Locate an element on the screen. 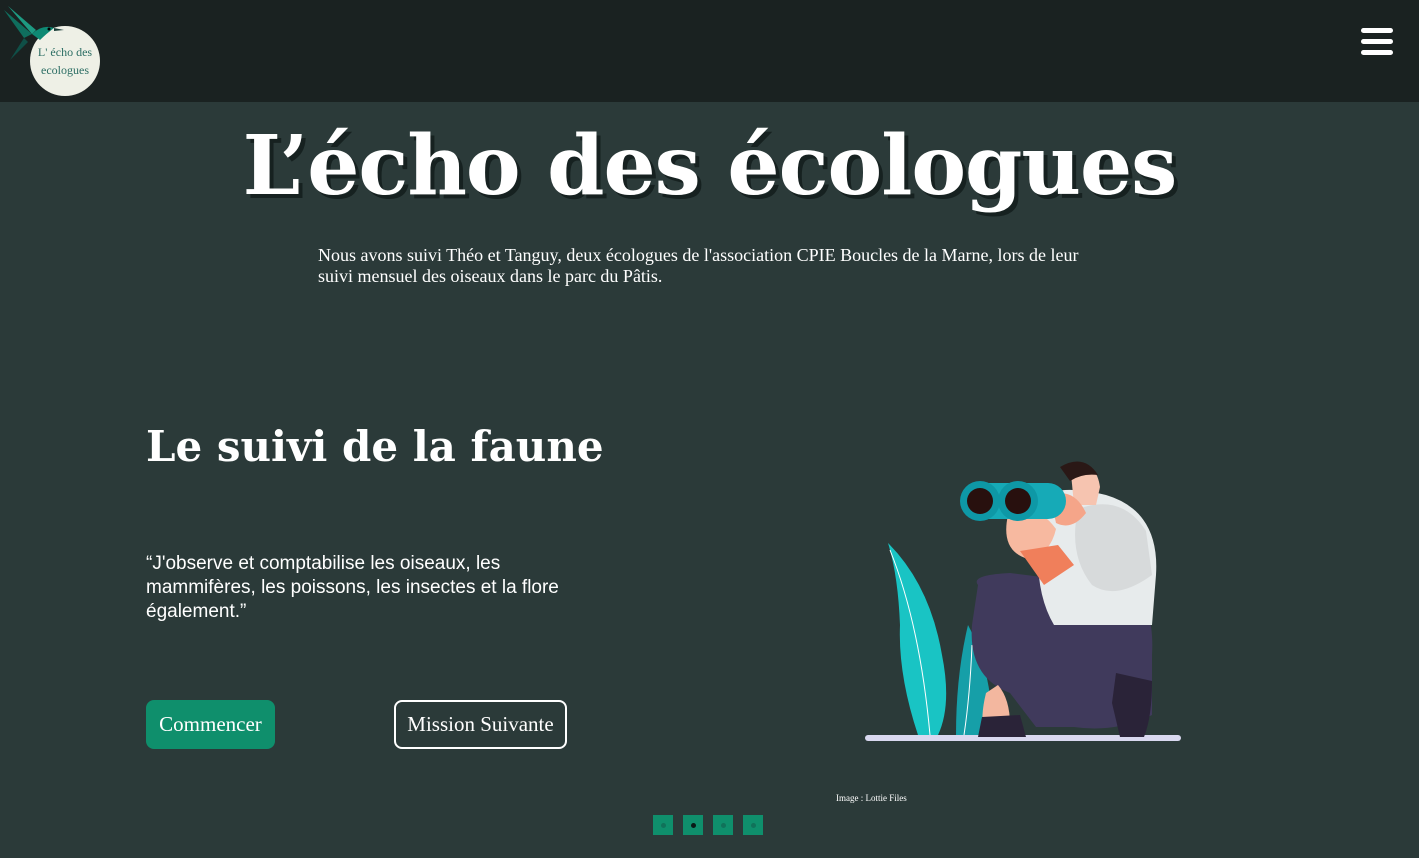  person-with-binoculars-illustration is located at coordinates (1023, 601).